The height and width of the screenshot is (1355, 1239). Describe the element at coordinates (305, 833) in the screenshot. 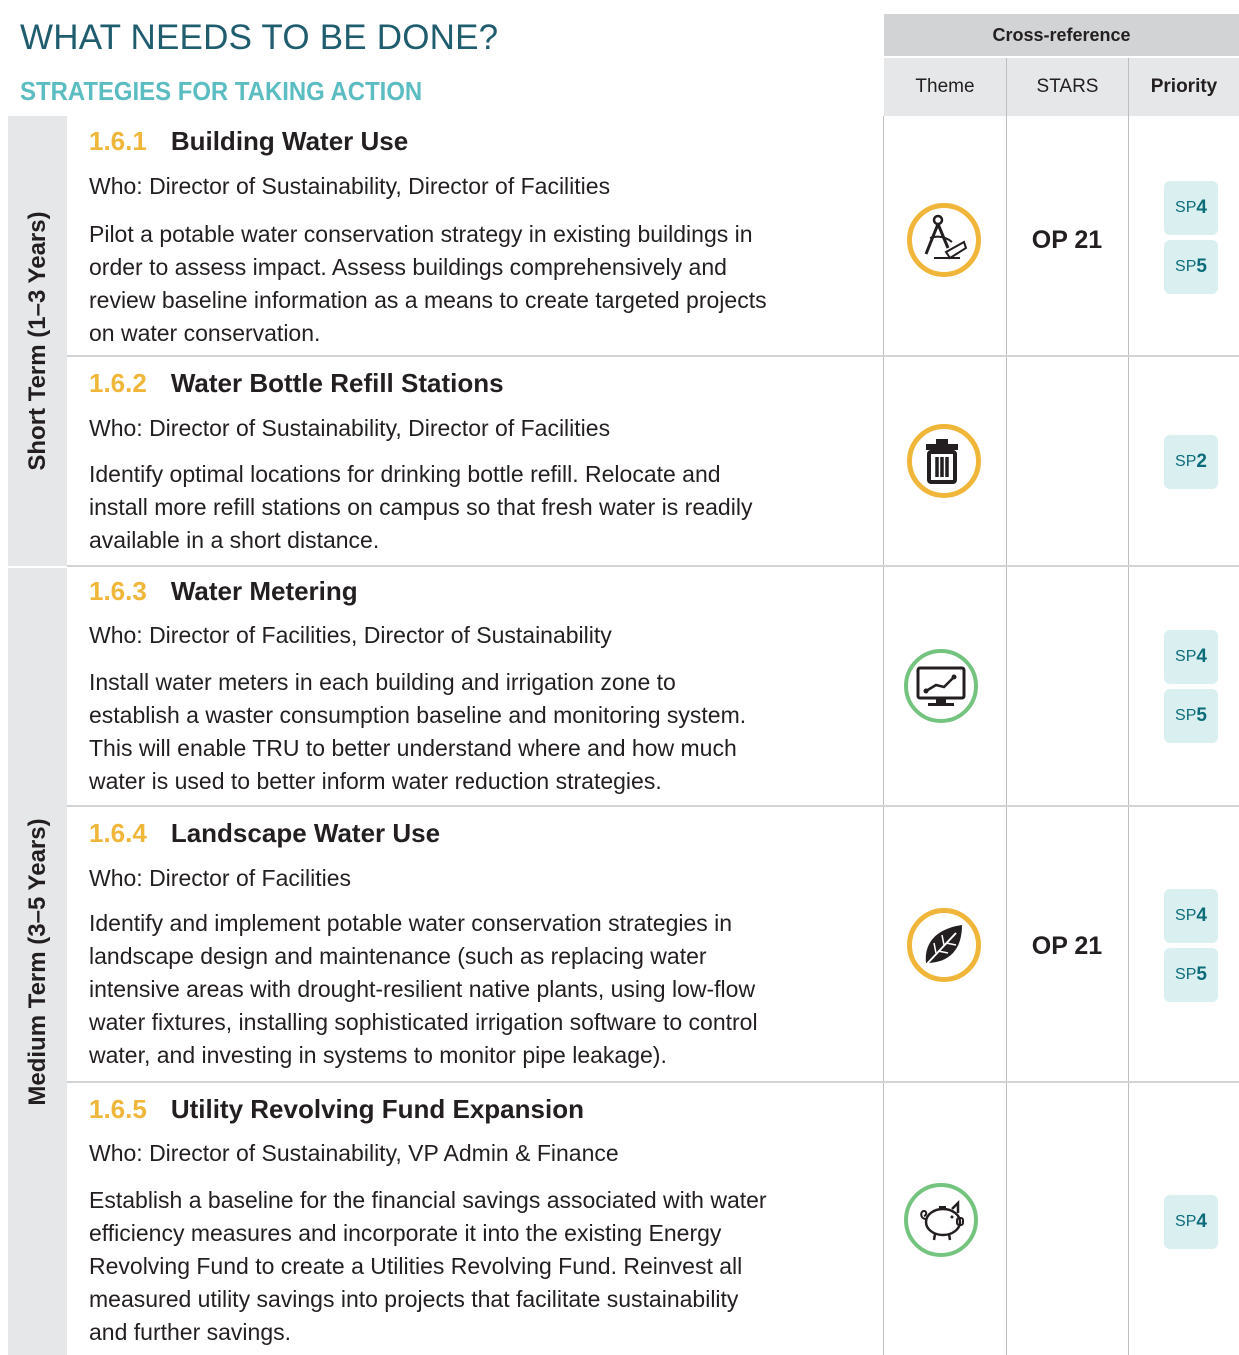

I see `strategy-title: Landscape Water Use` at that location.